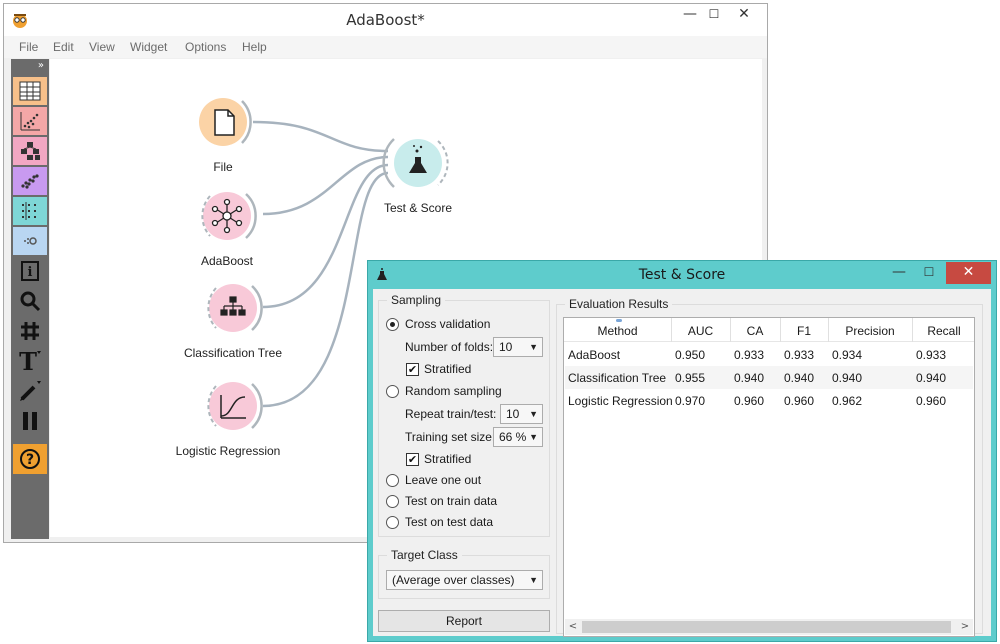 This screenshot has width=1000, height=644. I want to click on test-on-test-label: Test on test data, so click(449, 522).